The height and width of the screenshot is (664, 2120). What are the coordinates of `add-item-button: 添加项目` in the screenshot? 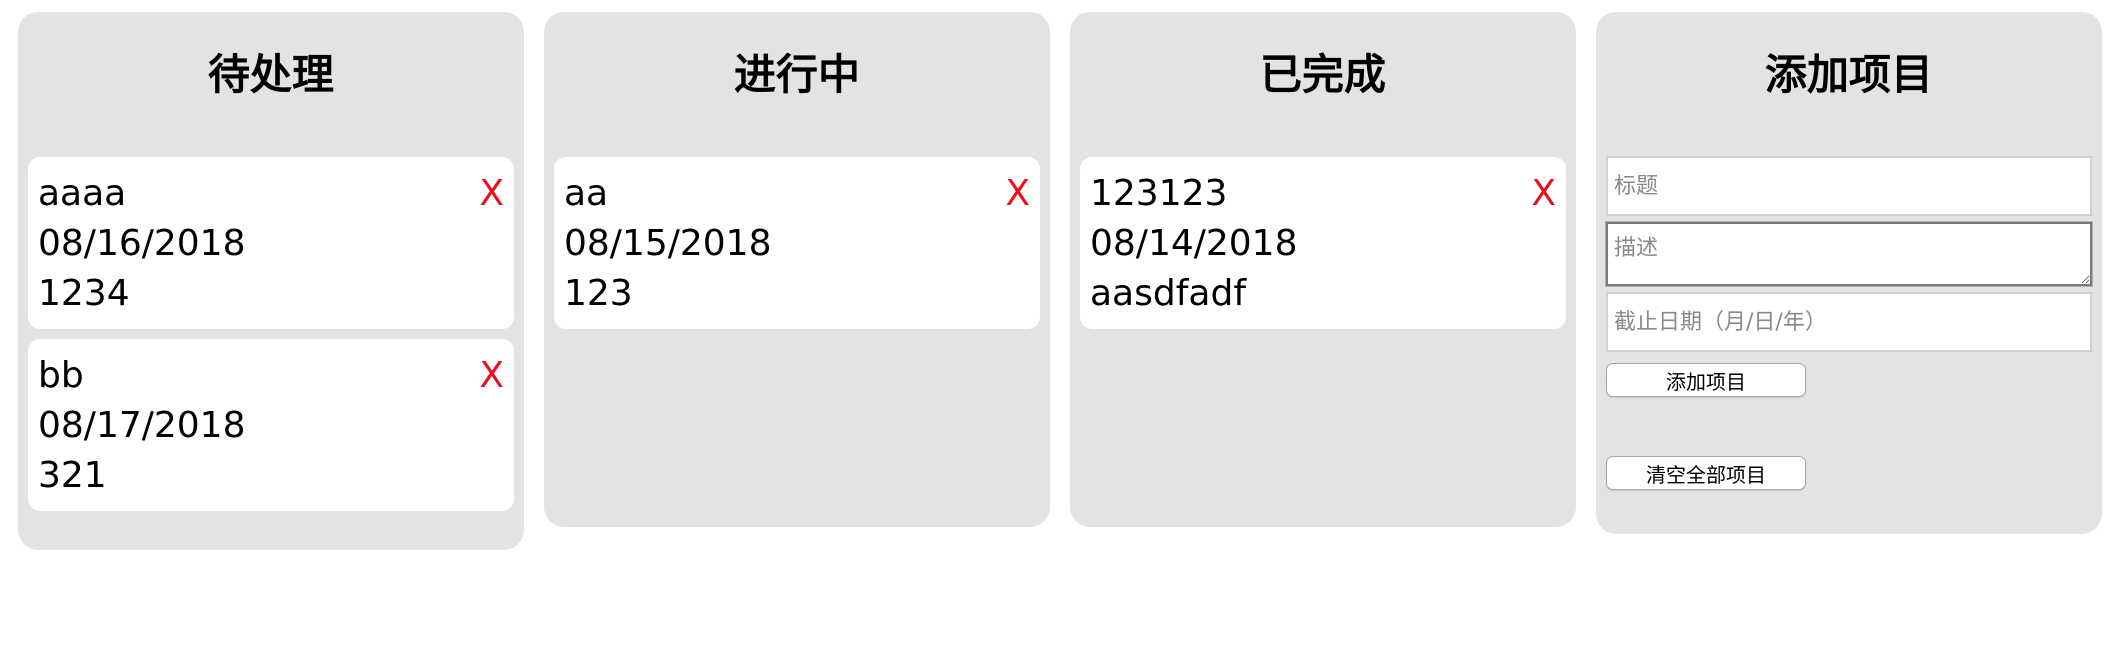 It's located at (1706, 380).